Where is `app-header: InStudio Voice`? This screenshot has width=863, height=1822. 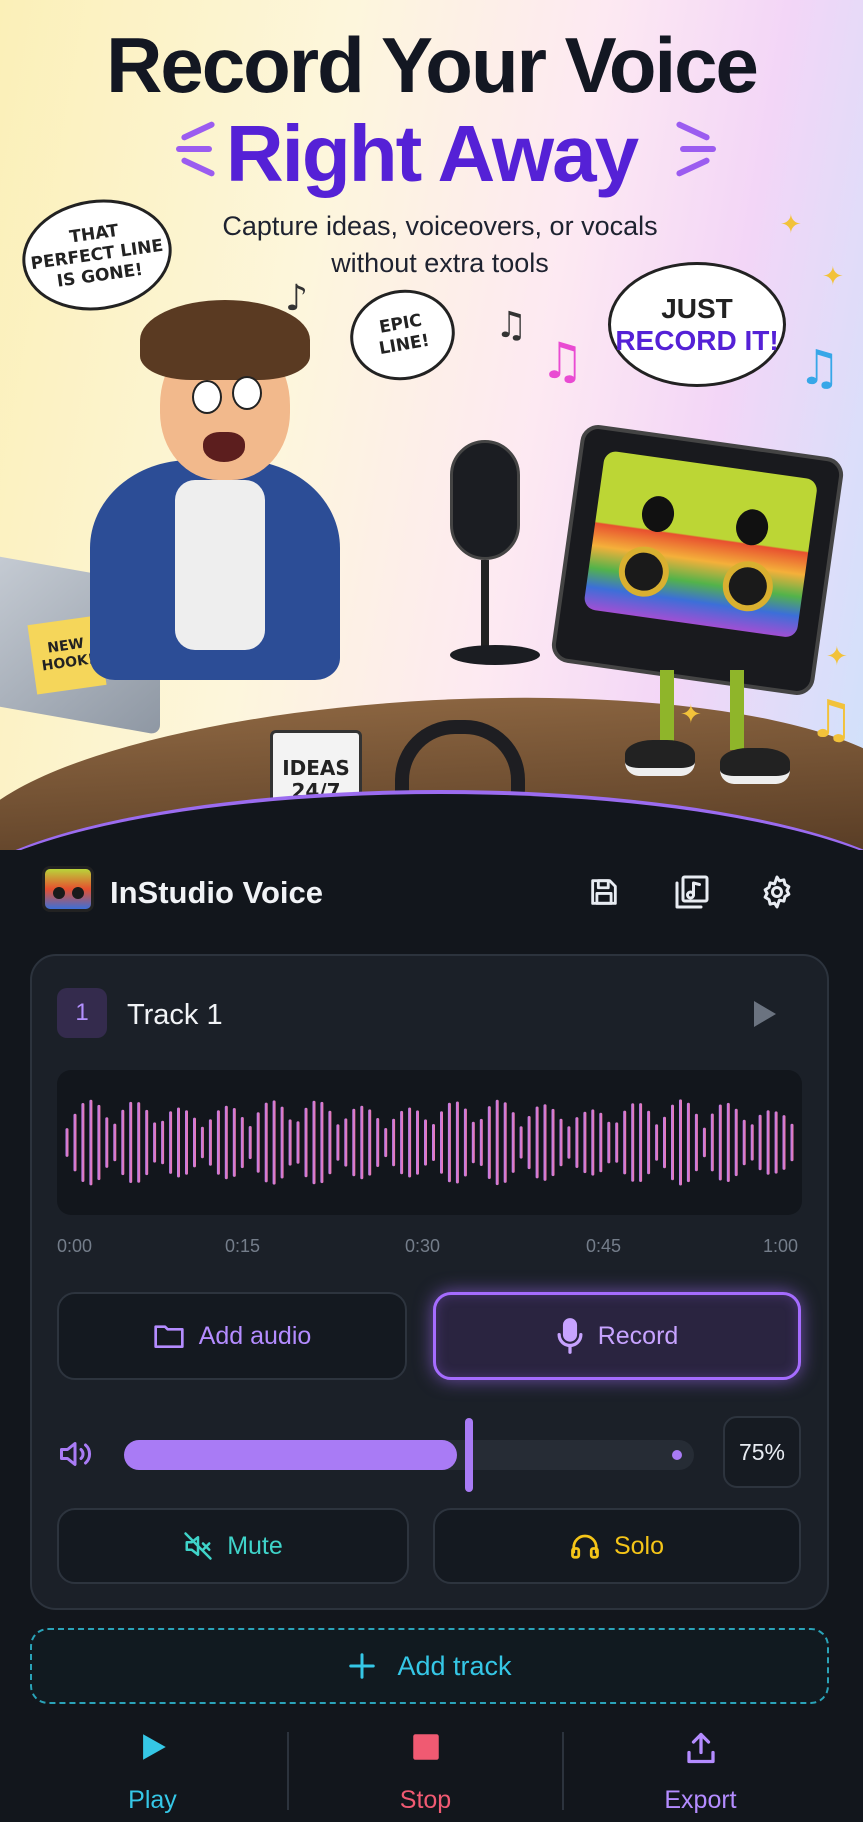
app-header: InStudio Voice is located at coordinates (431, 895).